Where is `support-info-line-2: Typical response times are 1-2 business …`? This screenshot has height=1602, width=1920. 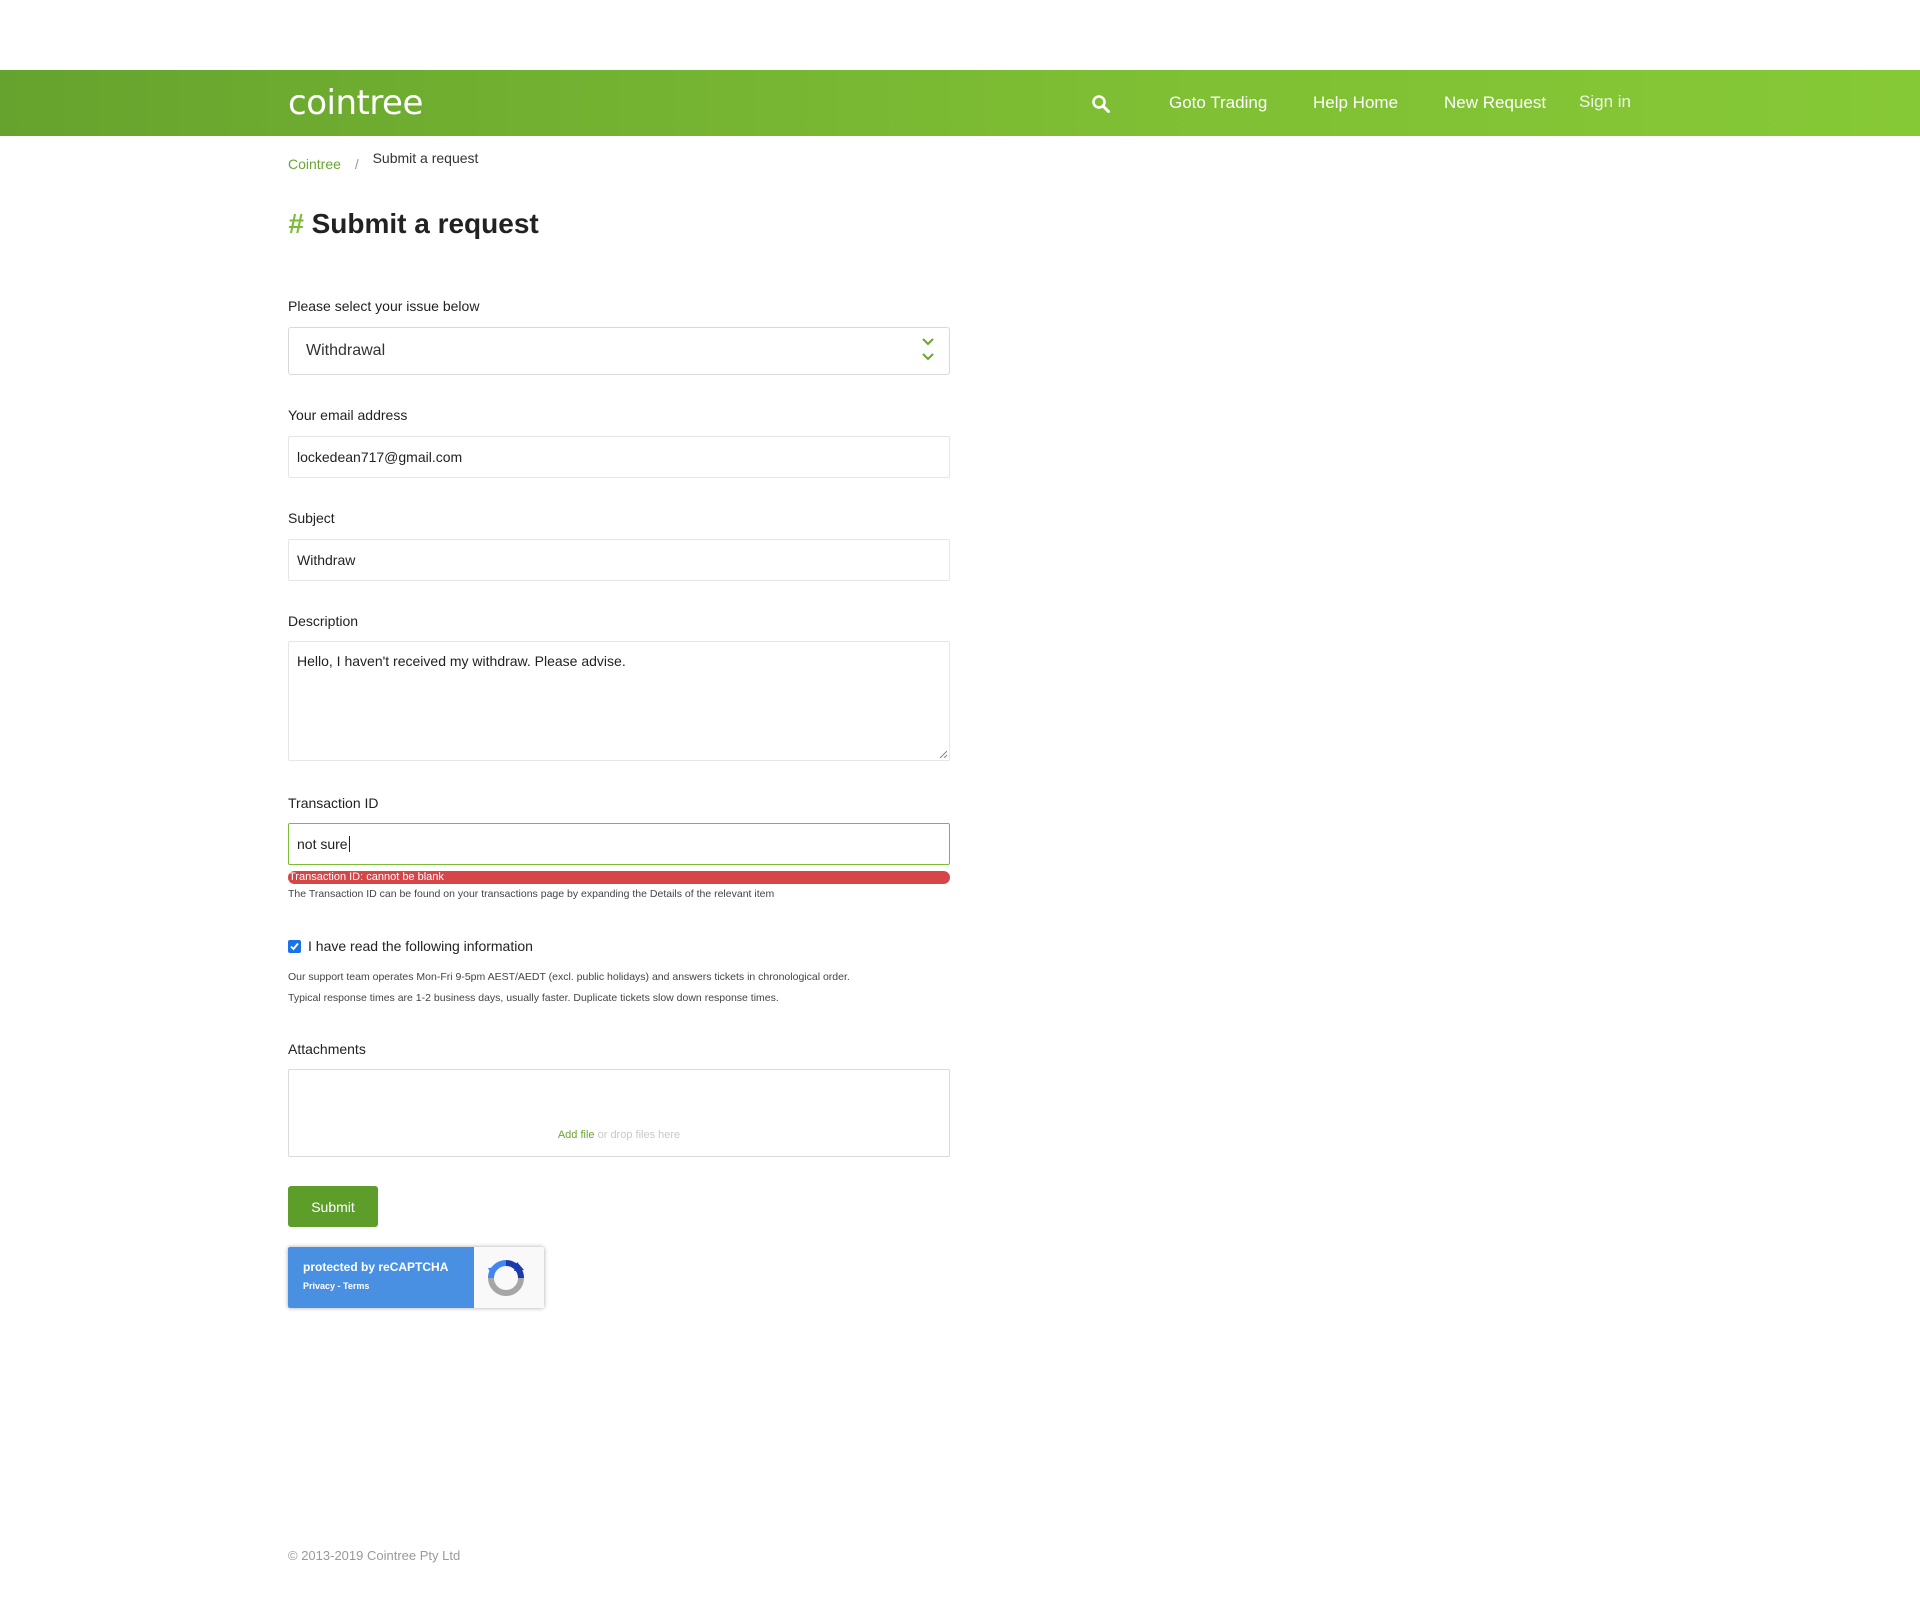
support-info-line-2: Typical response times are 1-2 business … is located at coordinates (533, 998).